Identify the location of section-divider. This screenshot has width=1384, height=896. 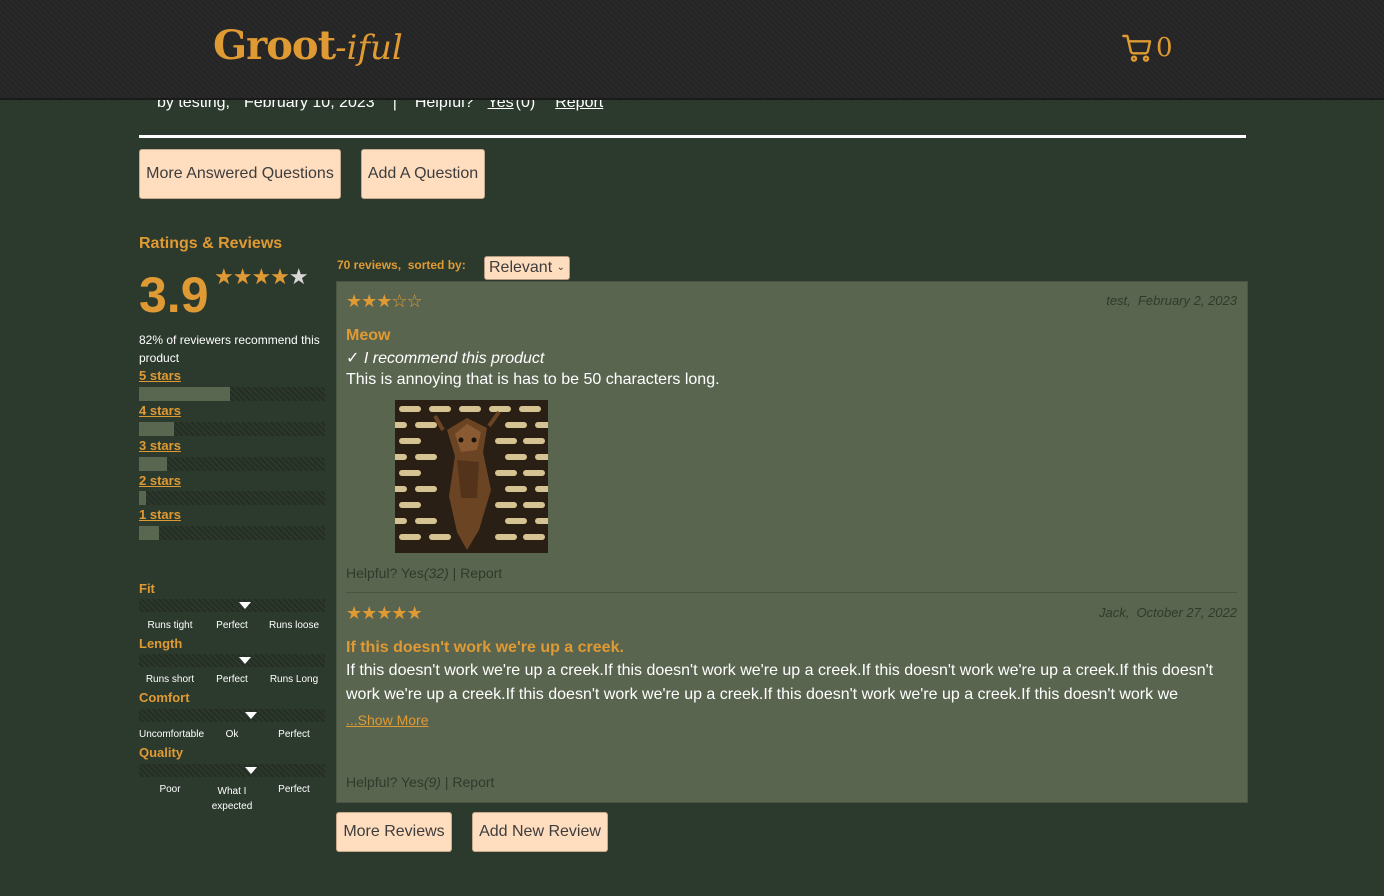
(692, 136).